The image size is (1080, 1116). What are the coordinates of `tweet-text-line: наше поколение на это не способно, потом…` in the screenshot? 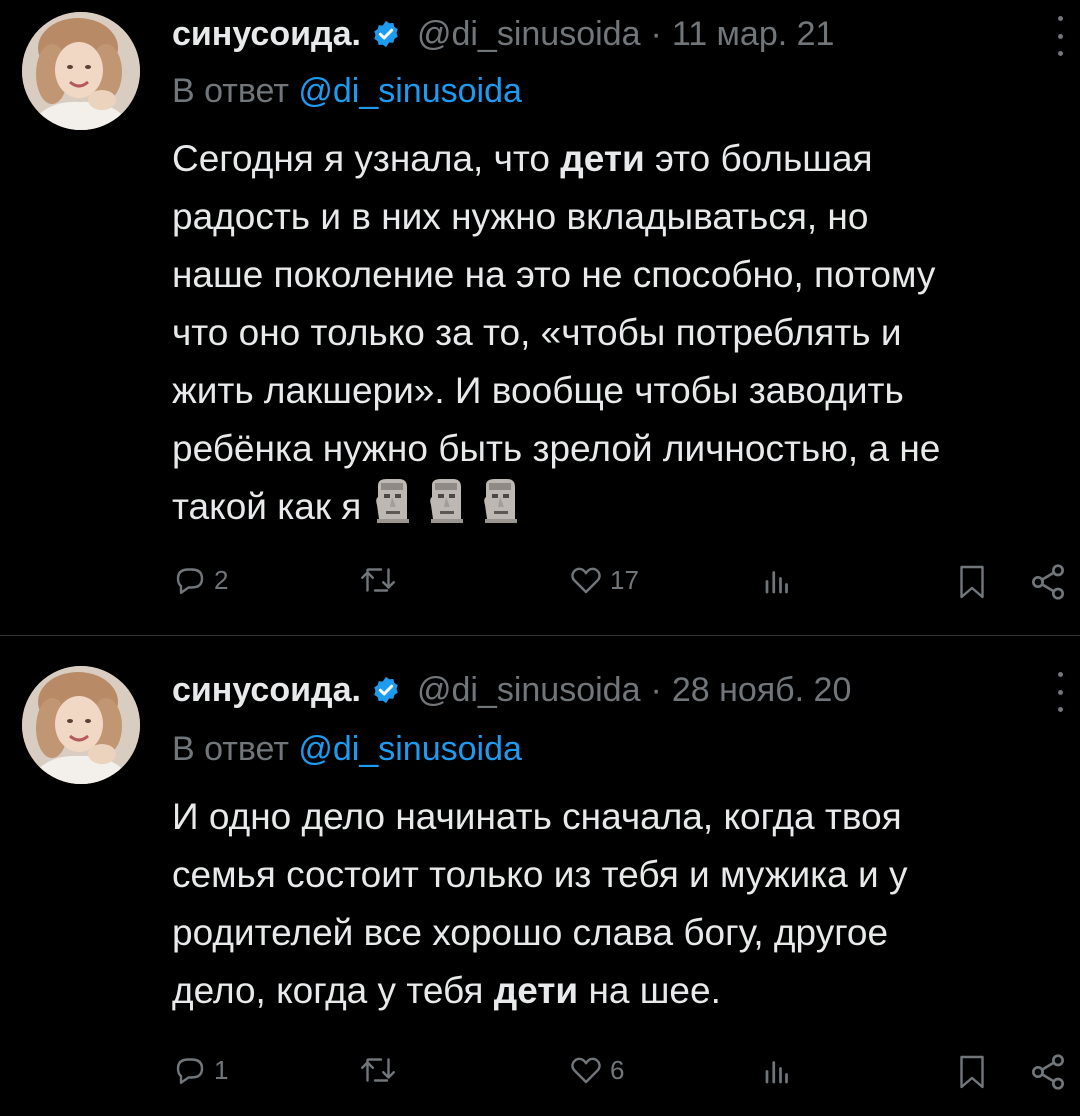 It's located at (554, 274).